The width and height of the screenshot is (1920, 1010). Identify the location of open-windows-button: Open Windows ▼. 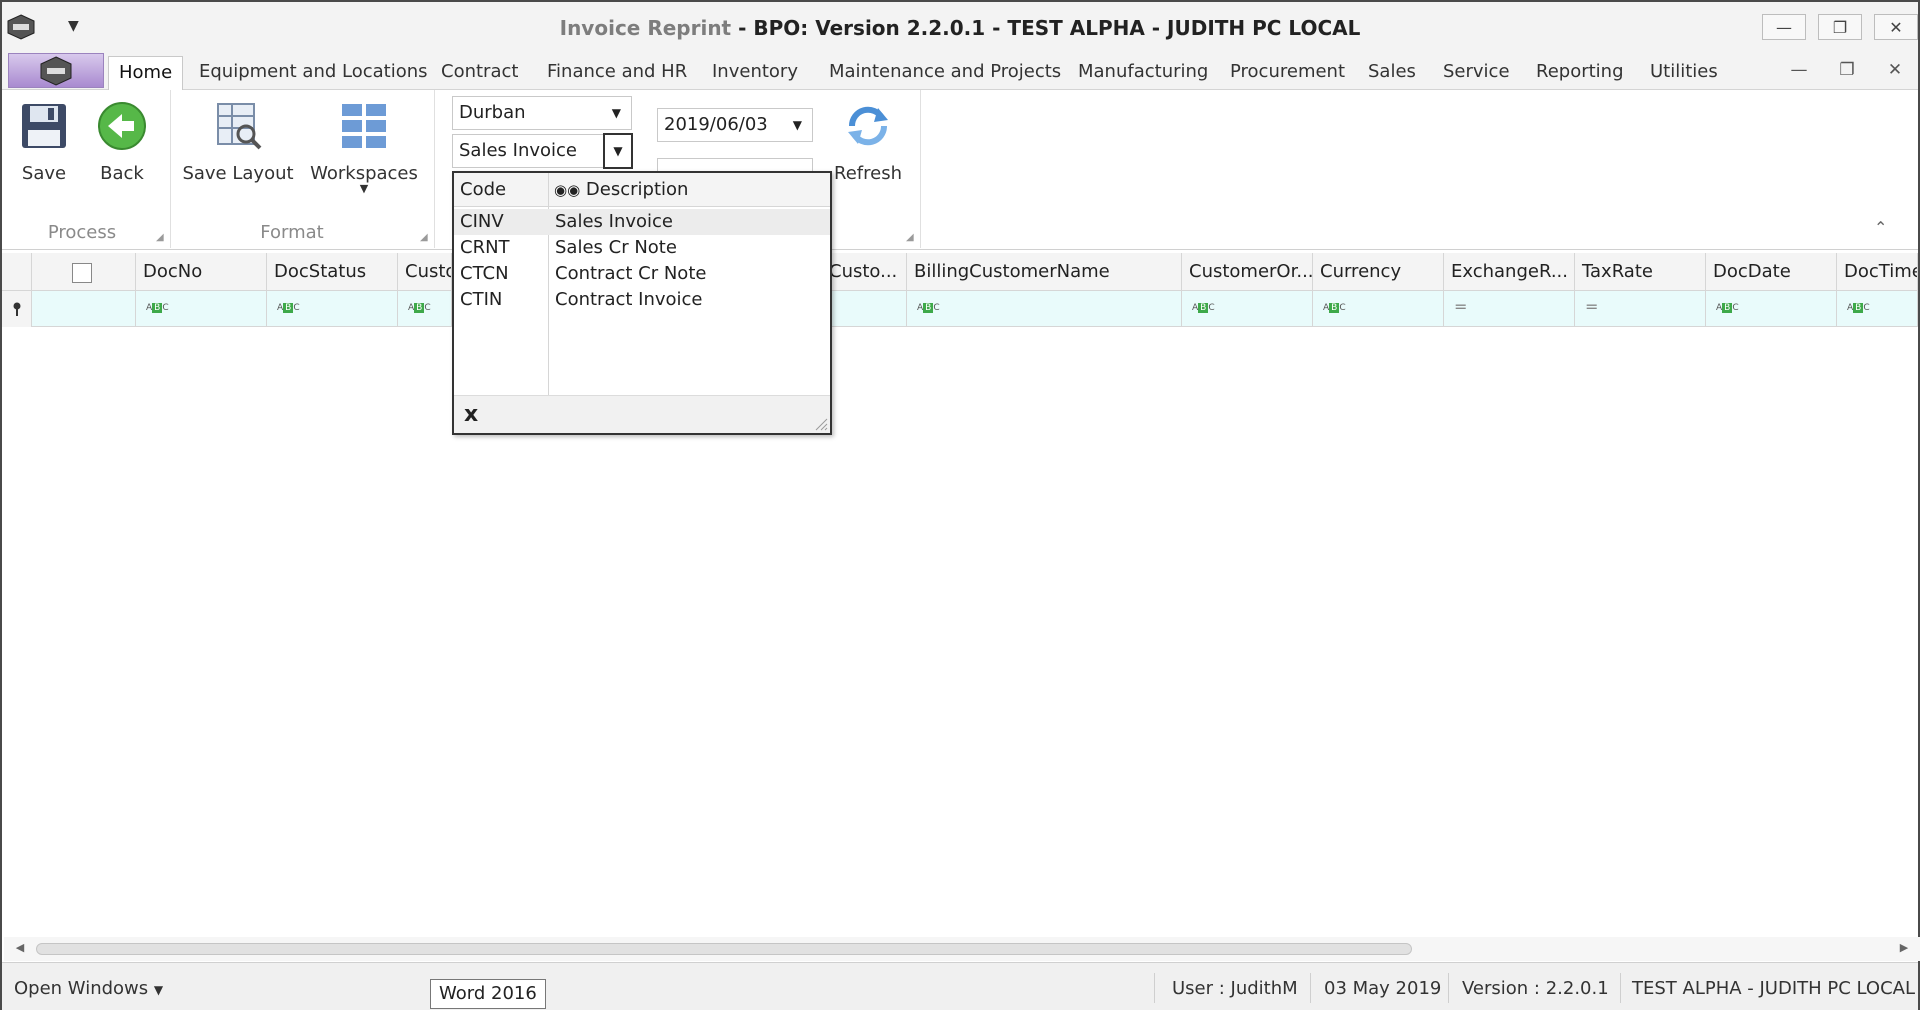
(88, 988).